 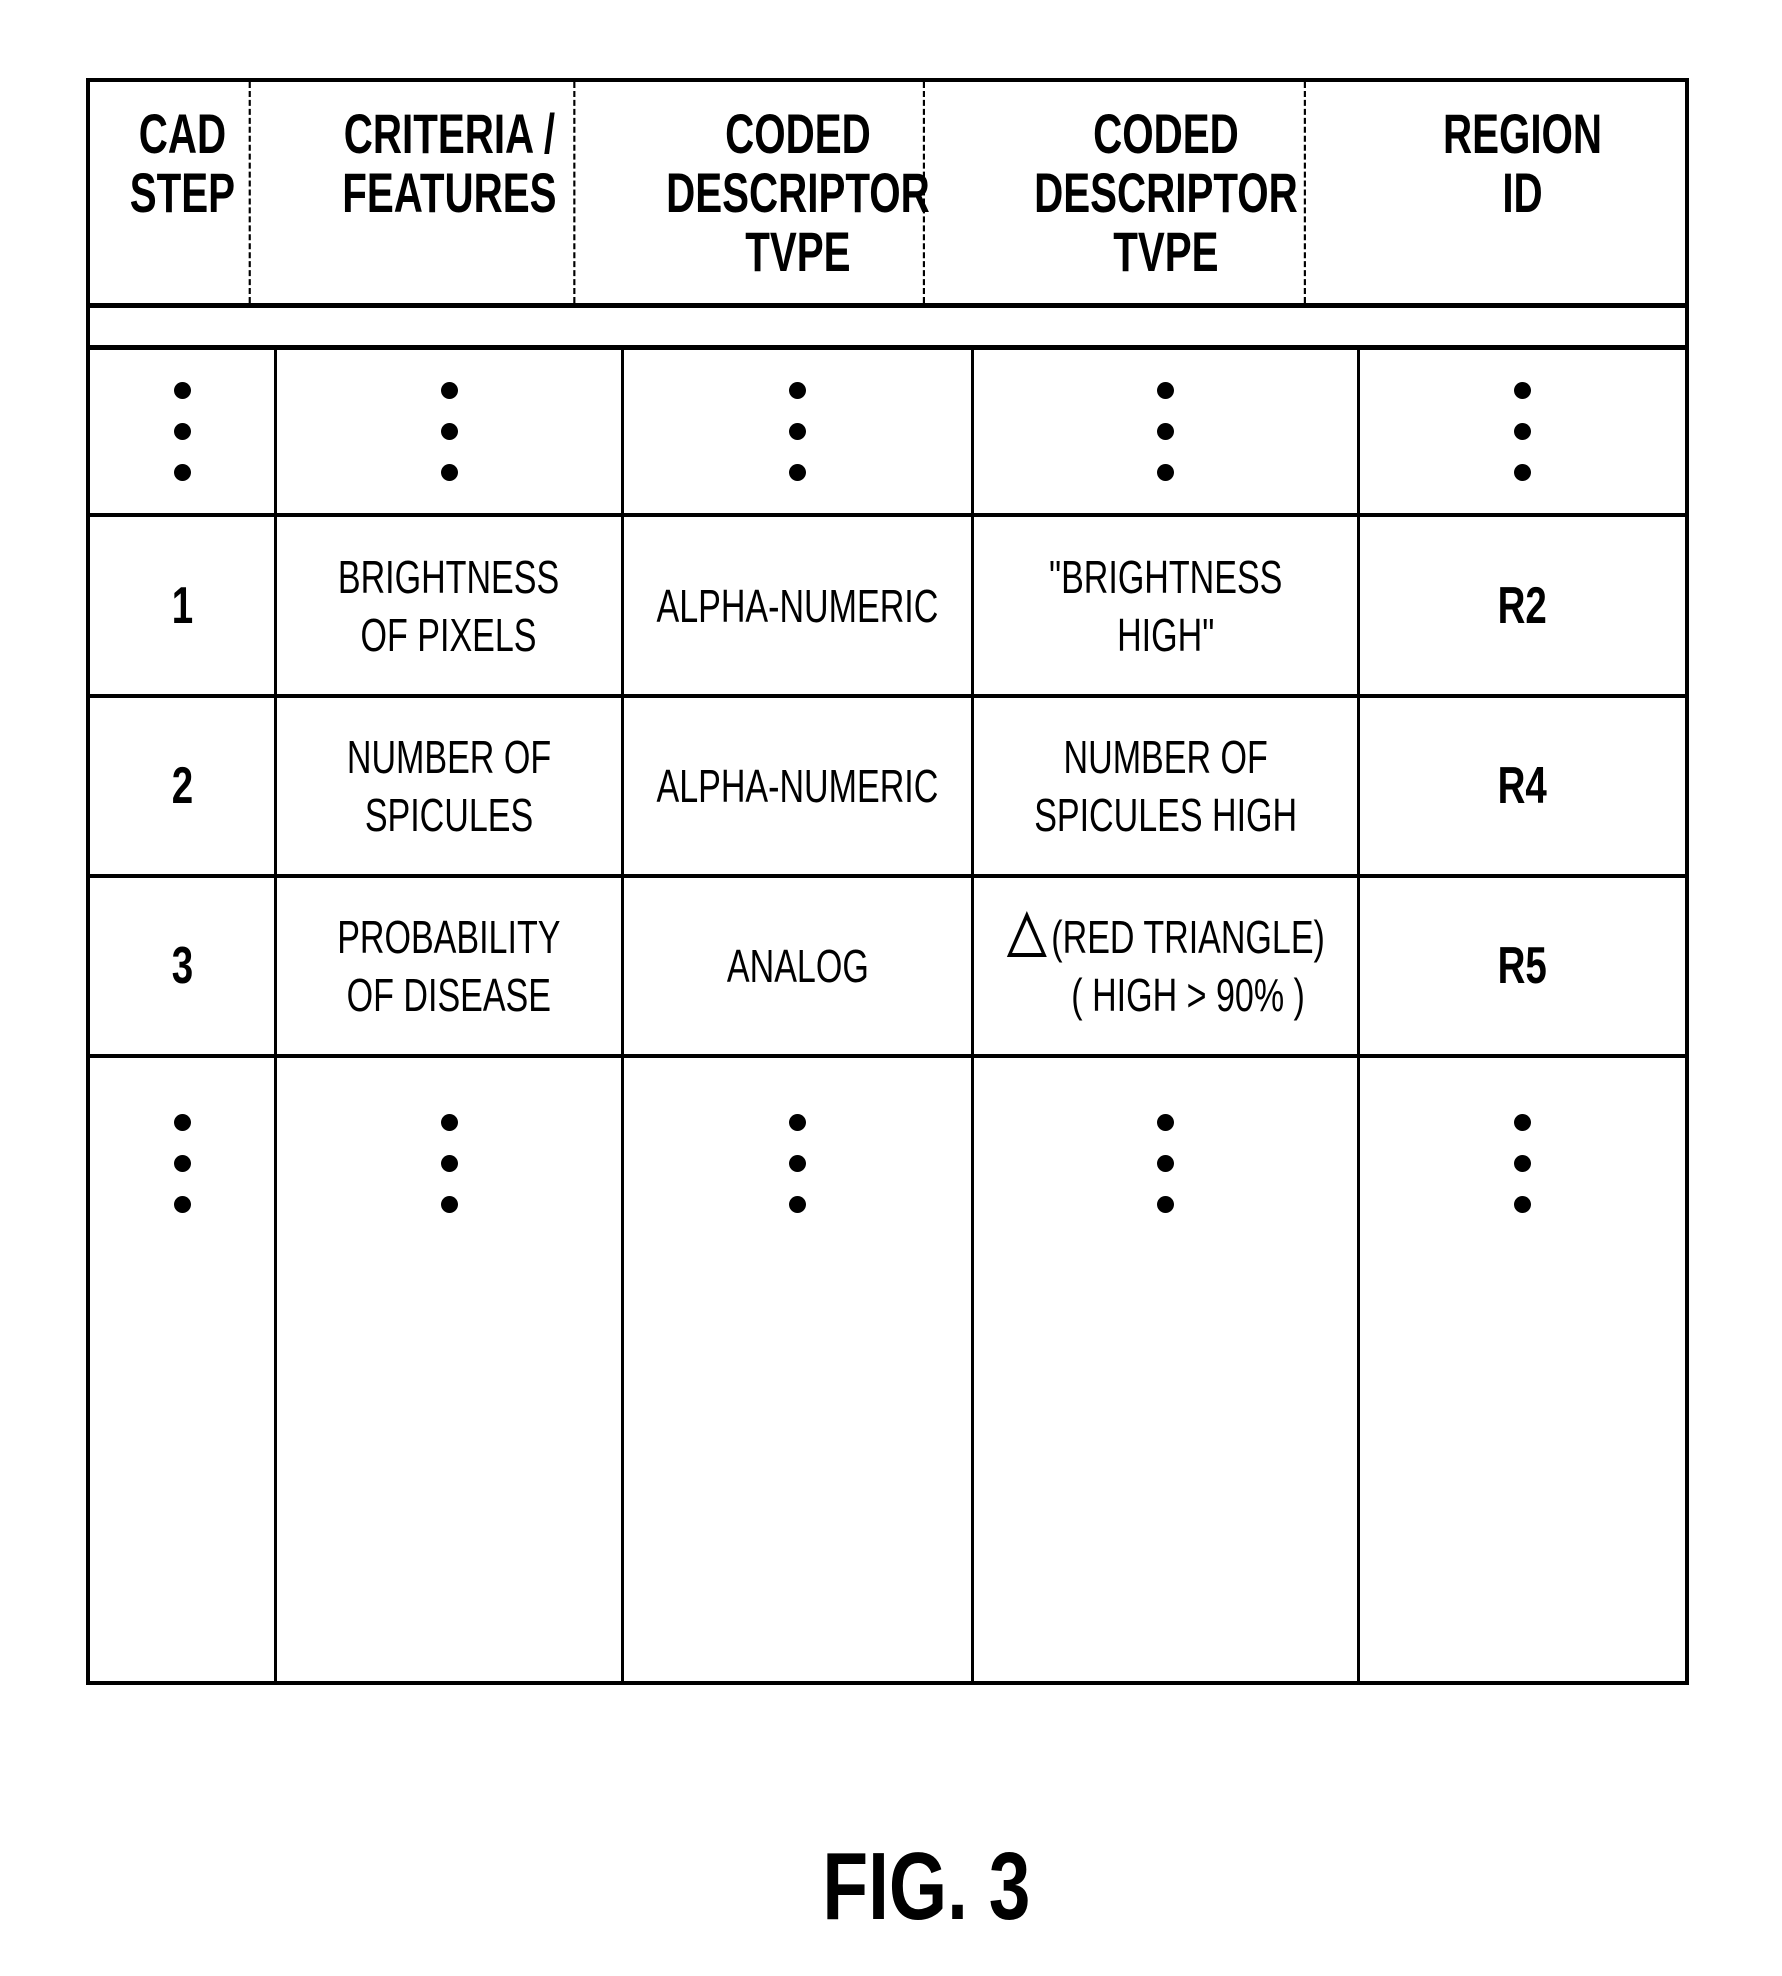 I want to click on criteria-text: OF DISEASE, so click(x=449, y=995).